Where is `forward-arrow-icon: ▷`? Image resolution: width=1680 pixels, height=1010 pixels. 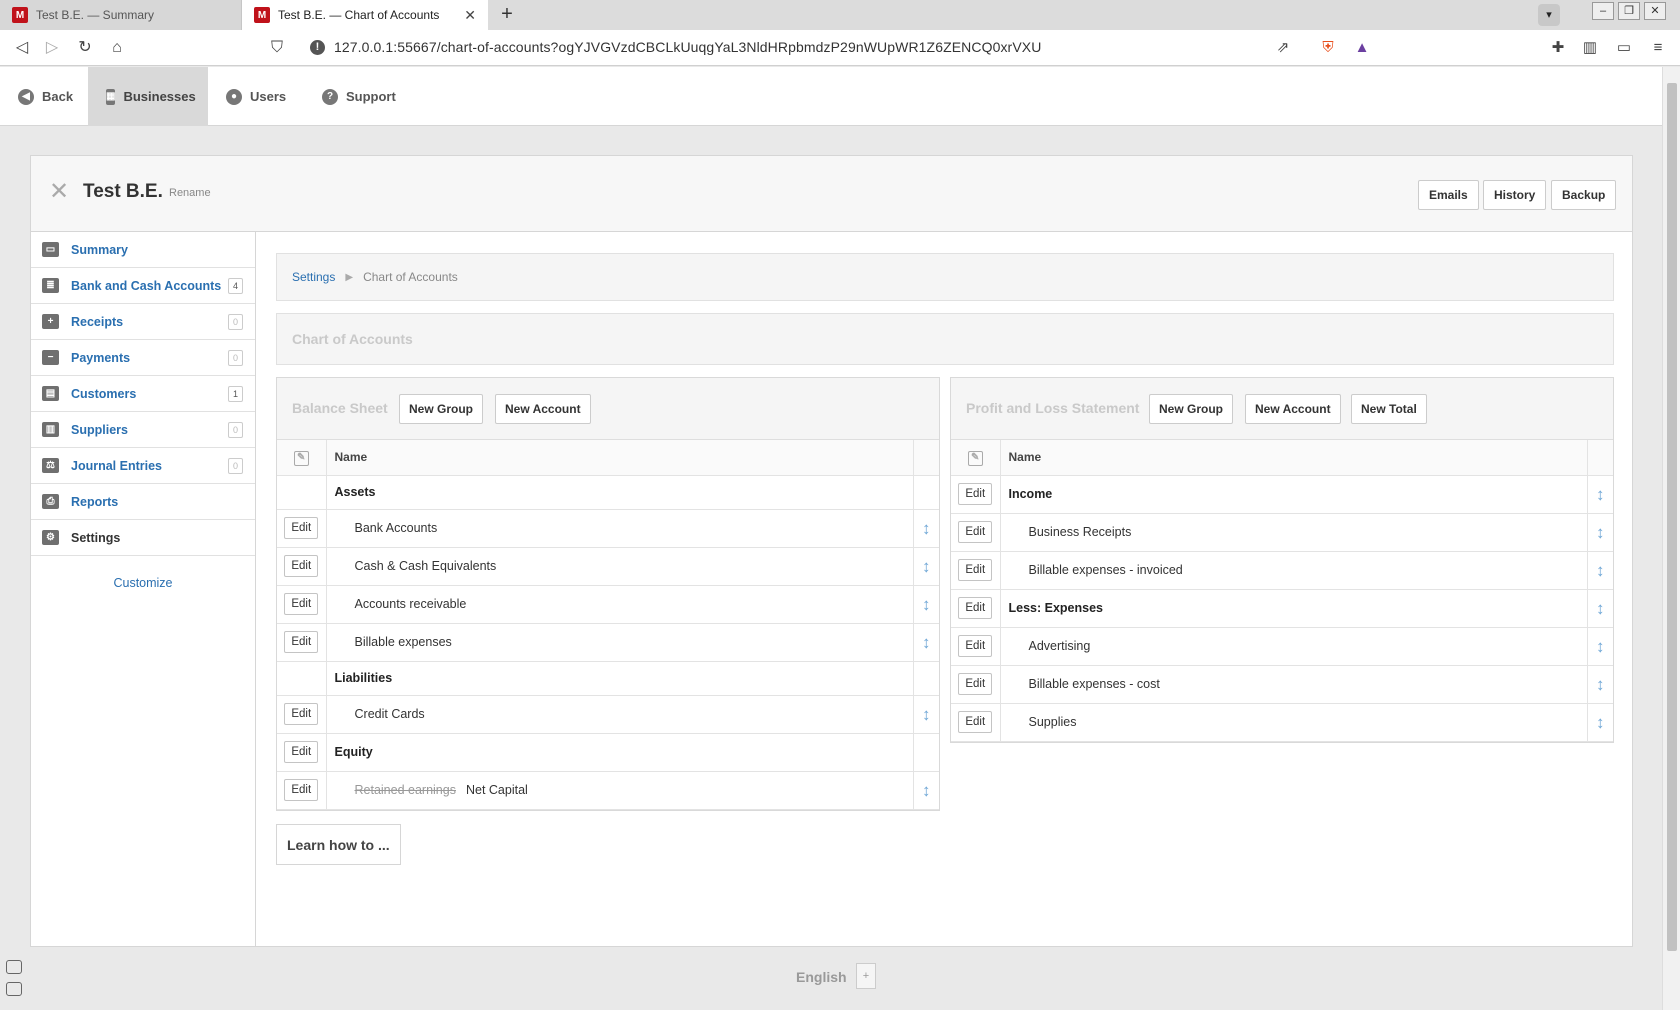
forward-arrow-icon: ▷ is located at coordinates (52, 48).